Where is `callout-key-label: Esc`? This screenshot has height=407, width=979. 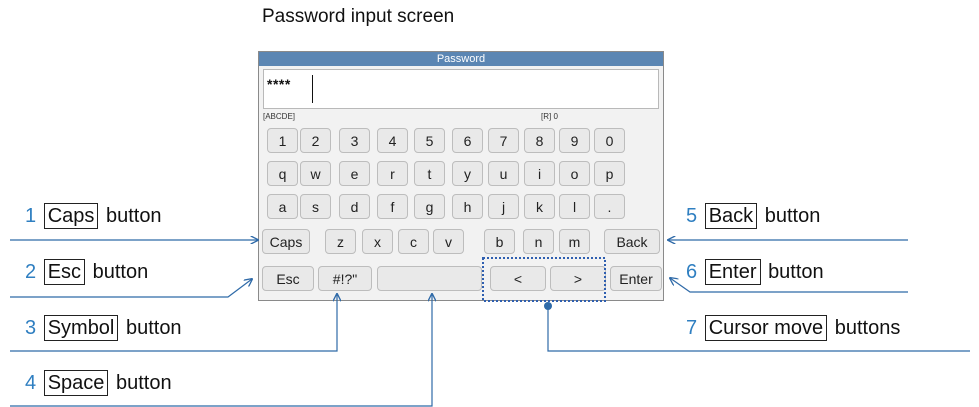 callout-key-label: Esc is located at coordinates (64, 272).